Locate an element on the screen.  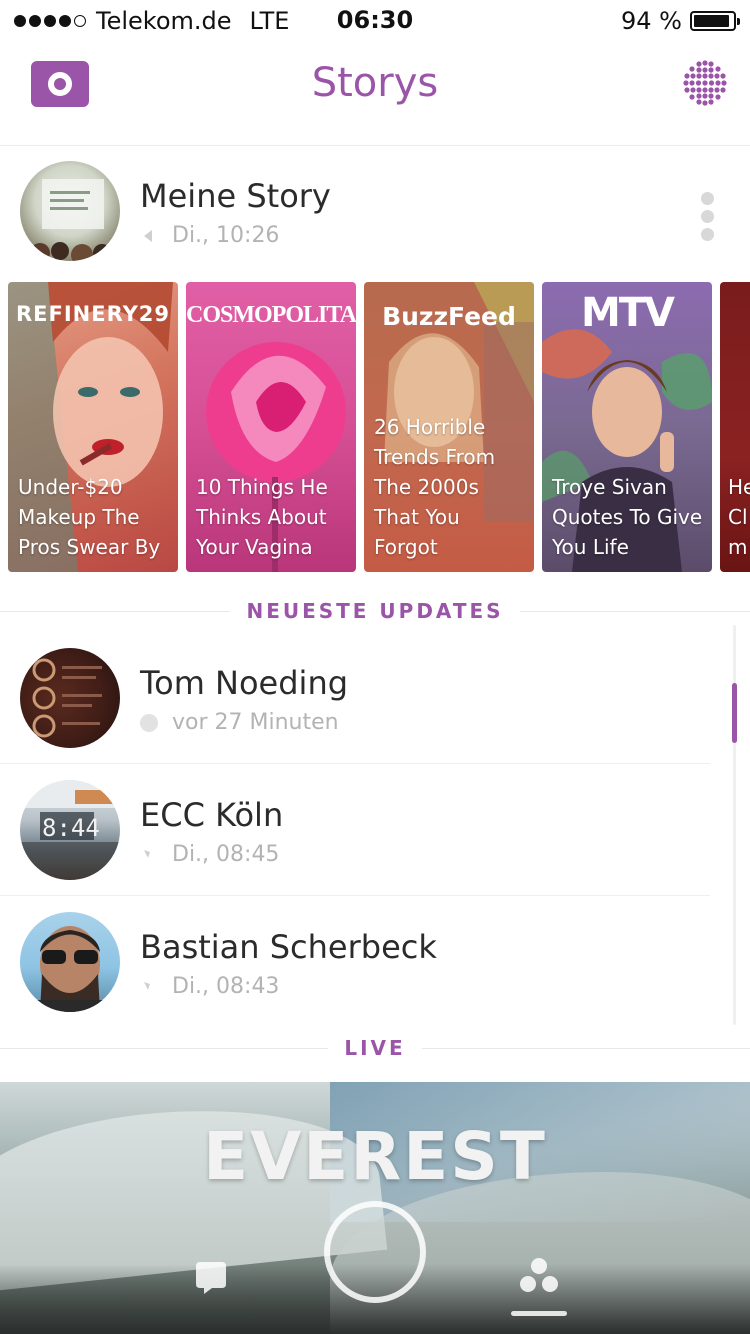
card-brand: COSMOPOLITAN is located at coordinates (271, 315).